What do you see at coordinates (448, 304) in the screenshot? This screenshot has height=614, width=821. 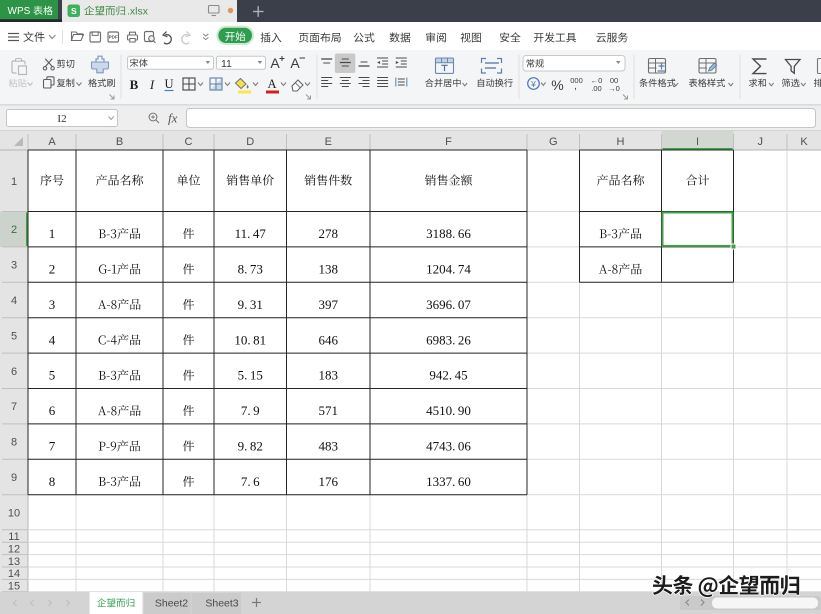 I see `svg-text: 3696. 07` at bounding box center [448, 304].